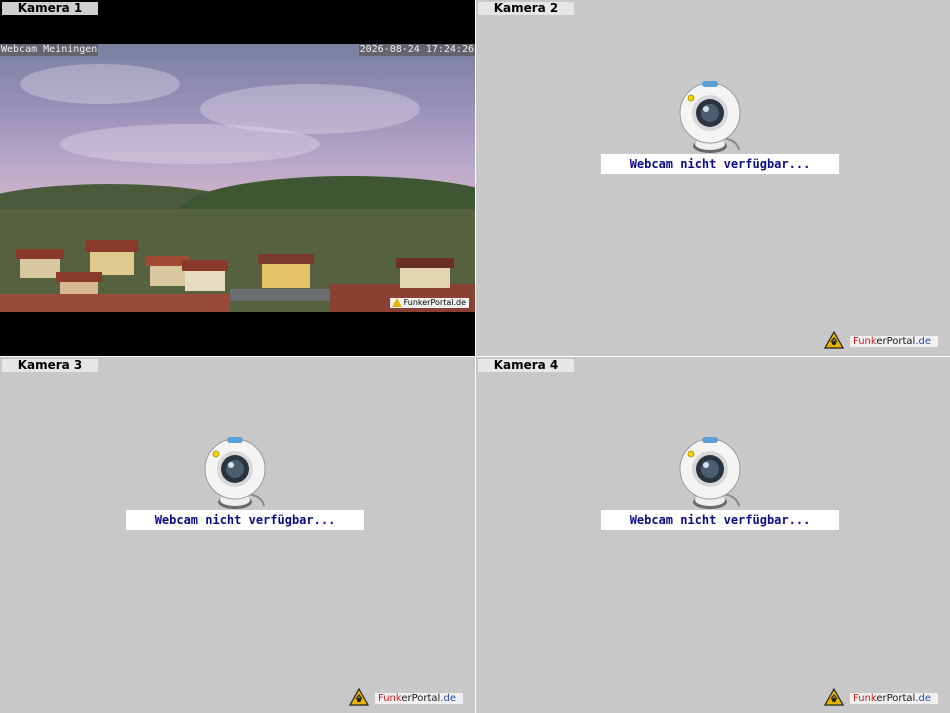 This screenshot has height=713, width=950. Describe the element at coordinates (526, 8) in the screenshot. I see `camera-label-2: Kamera 2` at that location.